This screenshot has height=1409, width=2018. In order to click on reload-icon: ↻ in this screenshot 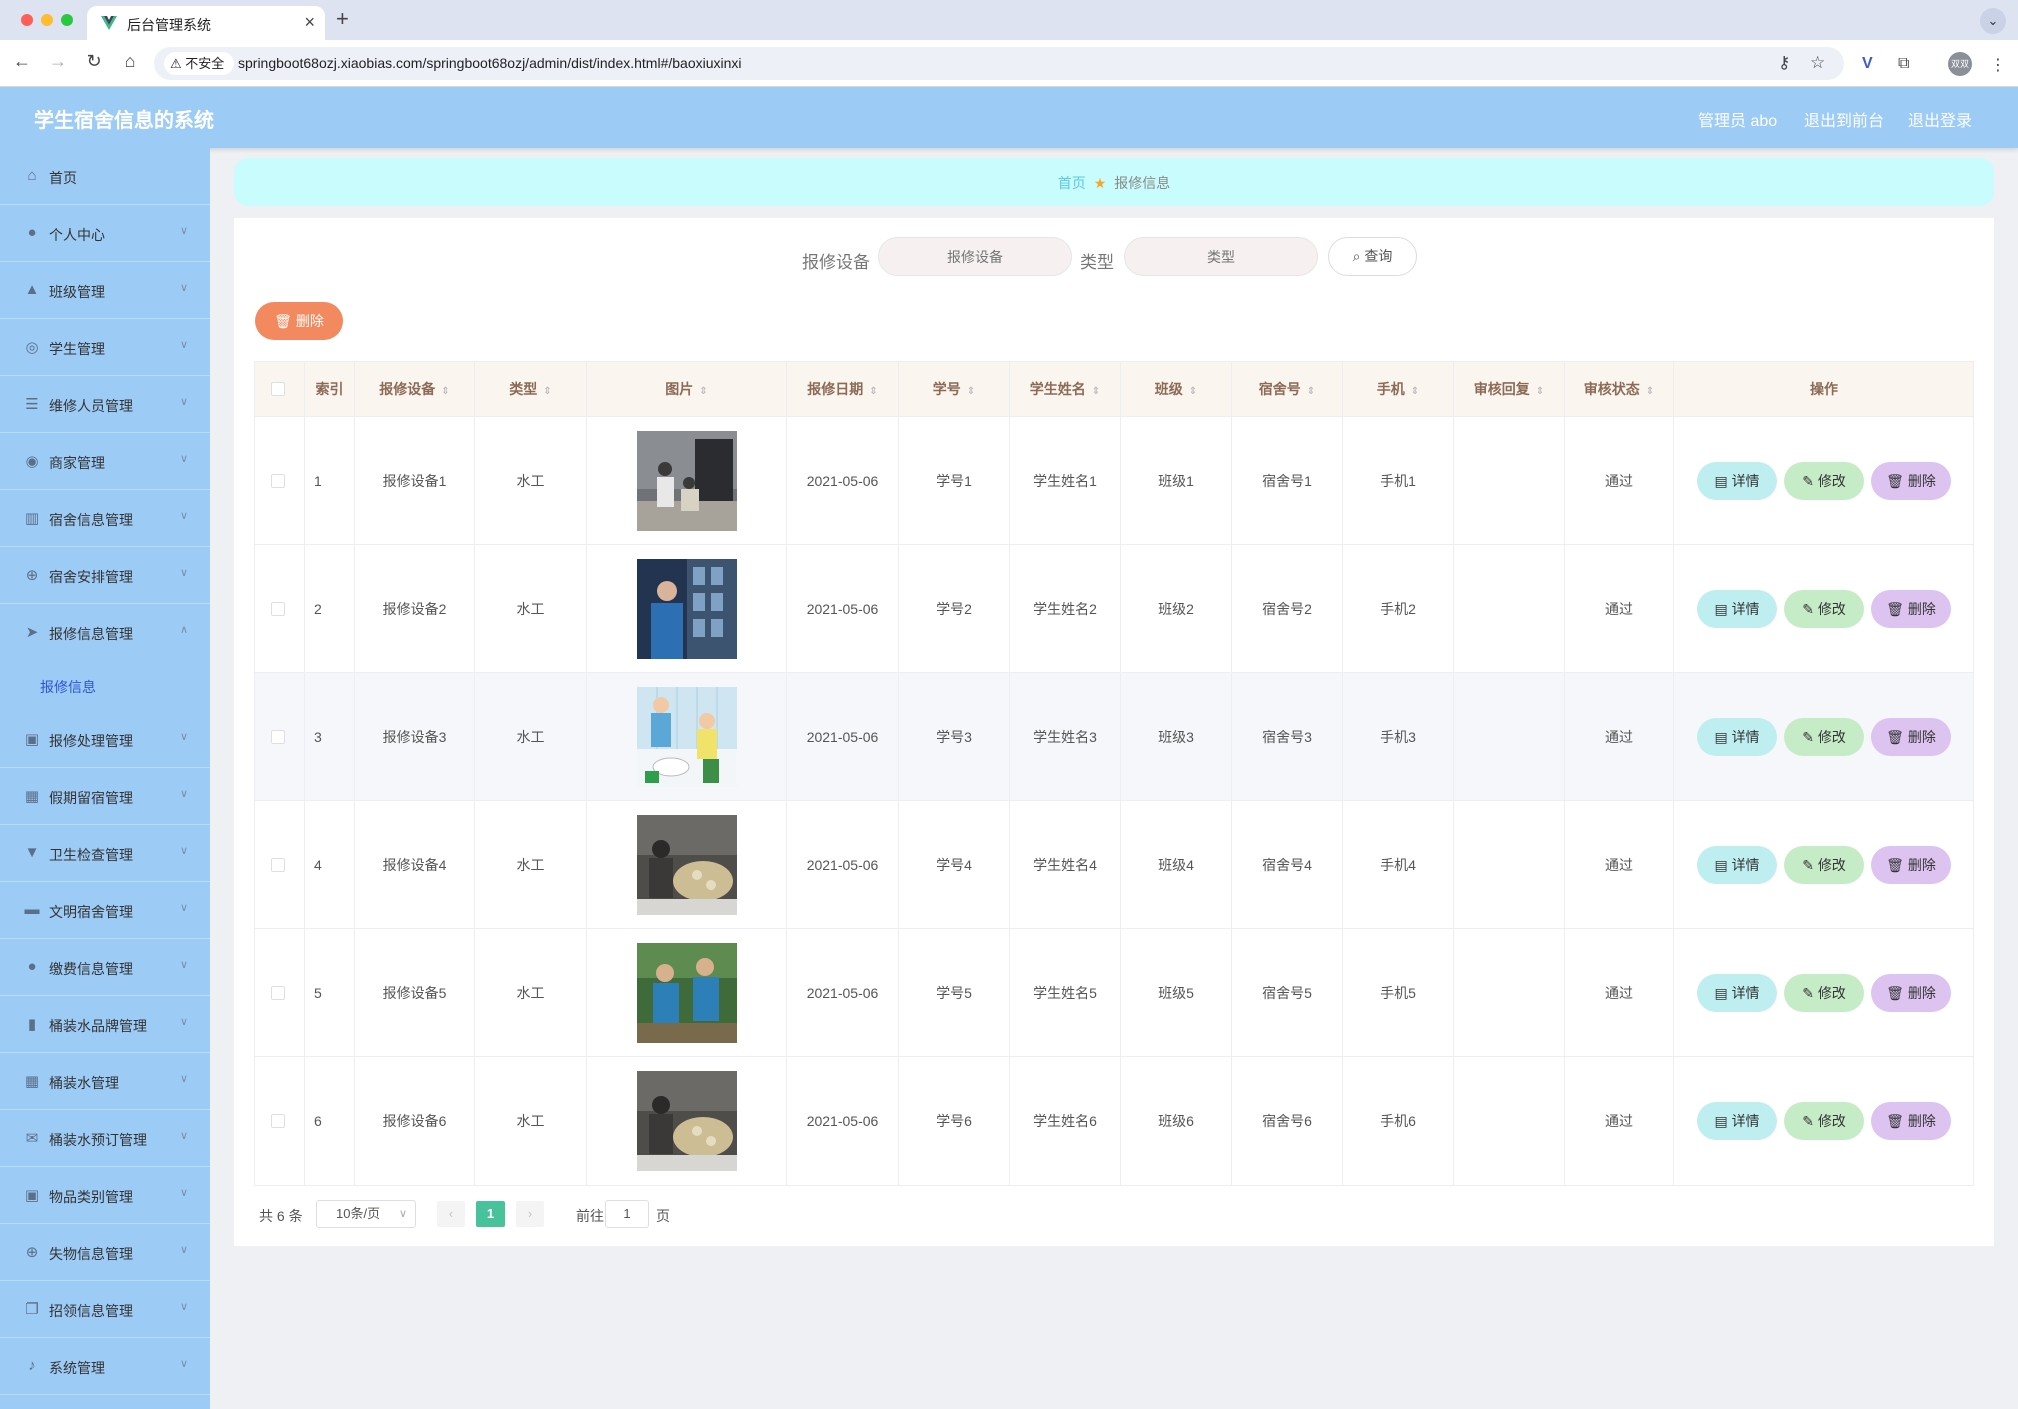, I will do `click(94, 61)`.